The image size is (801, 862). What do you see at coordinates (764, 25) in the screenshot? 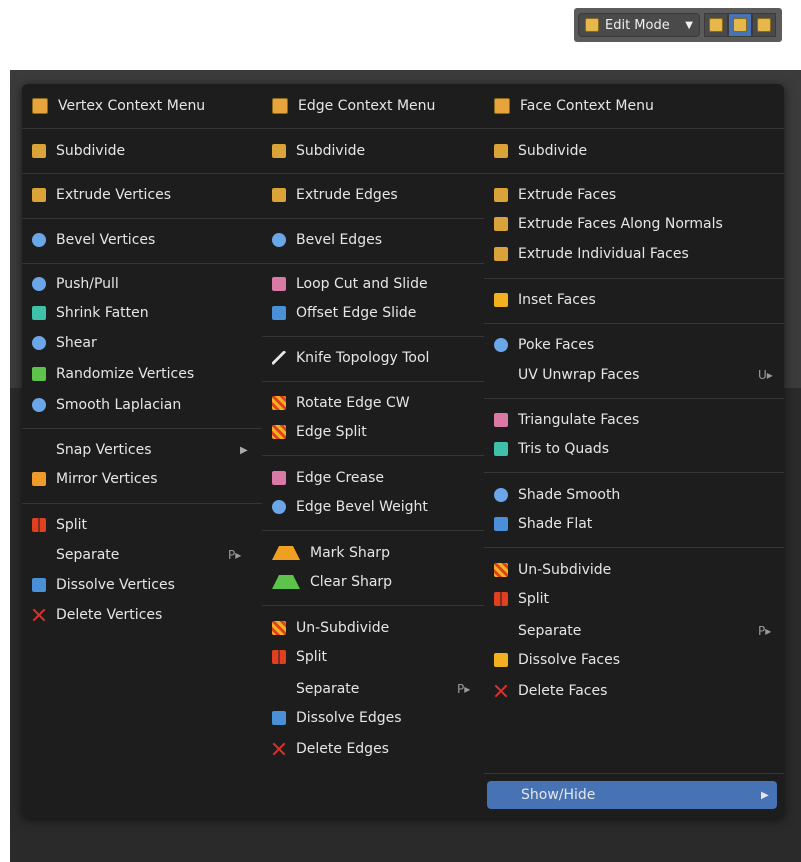
I see `face-select-button` at bounding box center [764, 25].